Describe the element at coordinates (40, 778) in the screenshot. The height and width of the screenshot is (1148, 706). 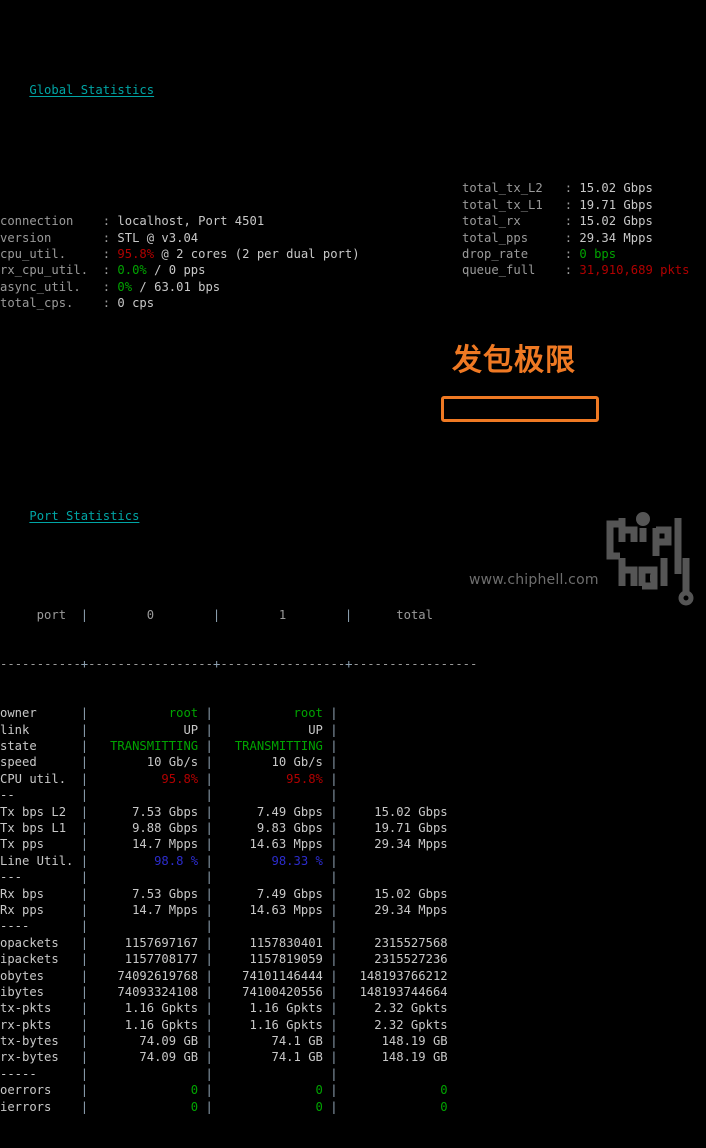
I see `port-table-row-label: CPU util.` at that location.